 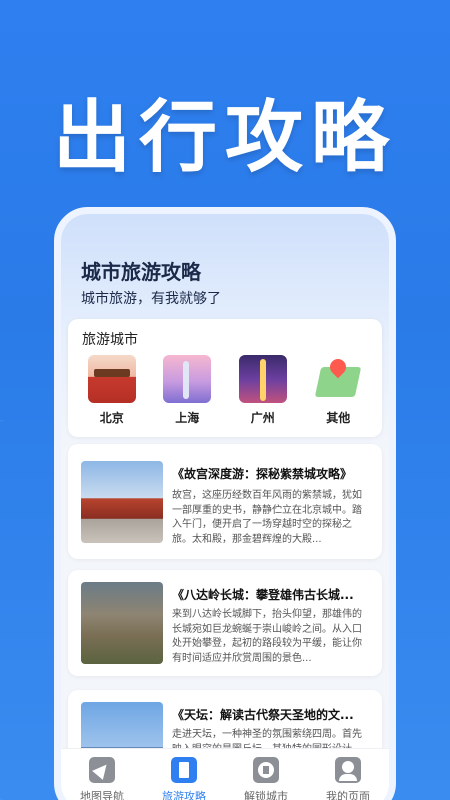 I want to click on user-icon, so click(x=348, y=770).